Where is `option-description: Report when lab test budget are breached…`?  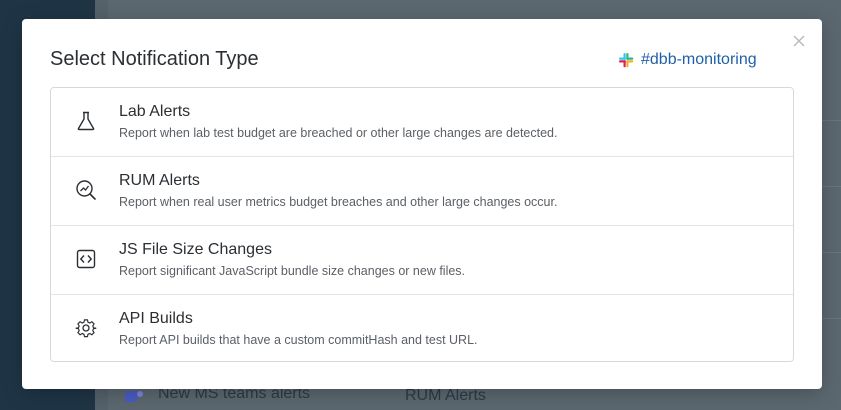
option-description: Report when lab test budget are breached… is located at coordinates (338, 133).